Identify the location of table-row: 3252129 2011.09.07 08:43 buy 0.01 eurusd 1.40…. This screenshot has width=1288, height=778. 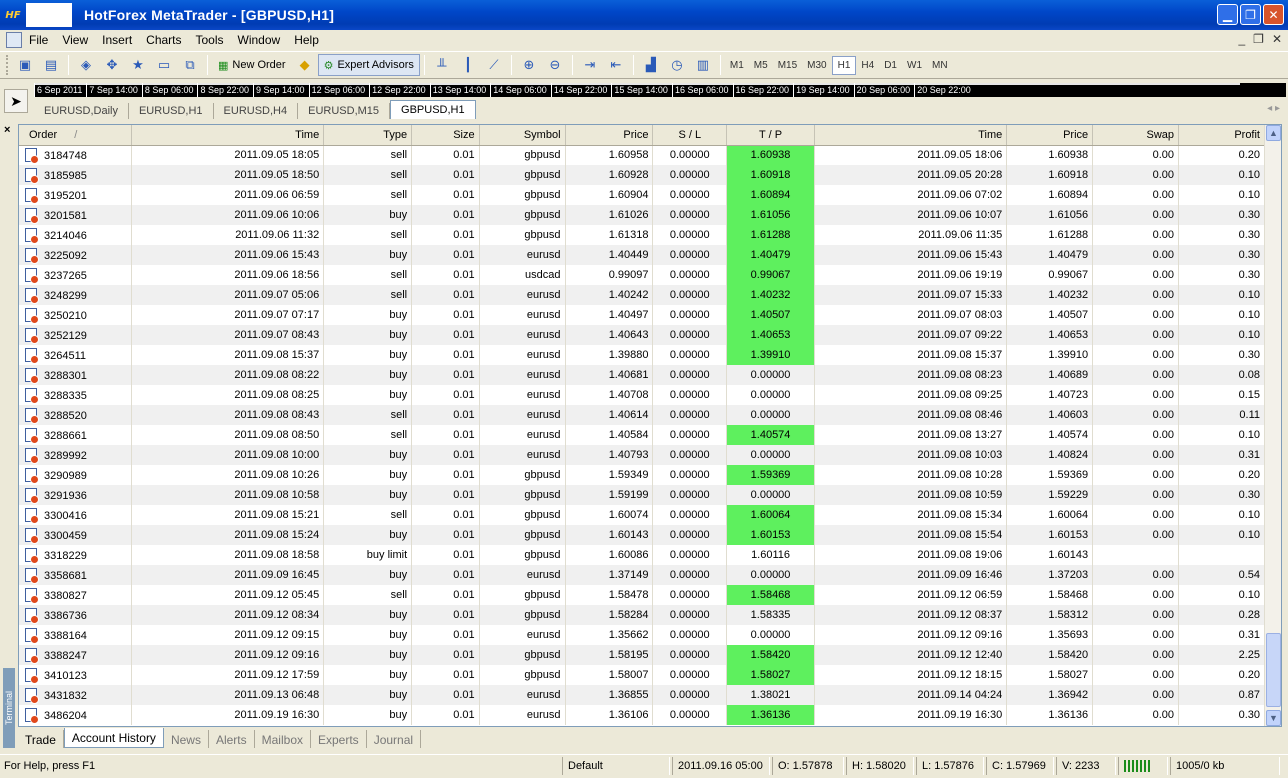
(642, 335).